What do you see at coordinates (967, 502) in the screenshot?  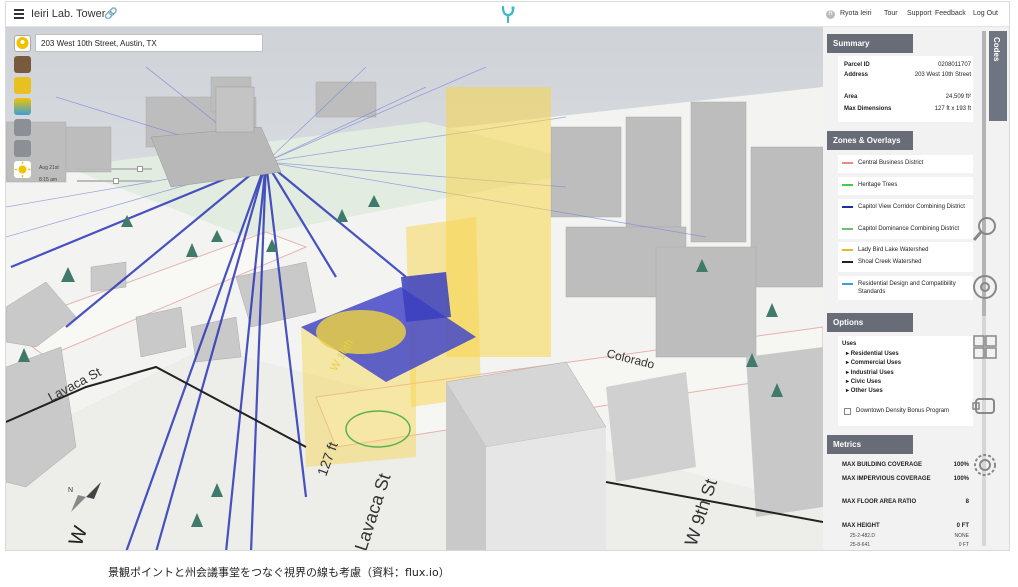 I see `metric-value: 8` at bounding box center [967, 502].